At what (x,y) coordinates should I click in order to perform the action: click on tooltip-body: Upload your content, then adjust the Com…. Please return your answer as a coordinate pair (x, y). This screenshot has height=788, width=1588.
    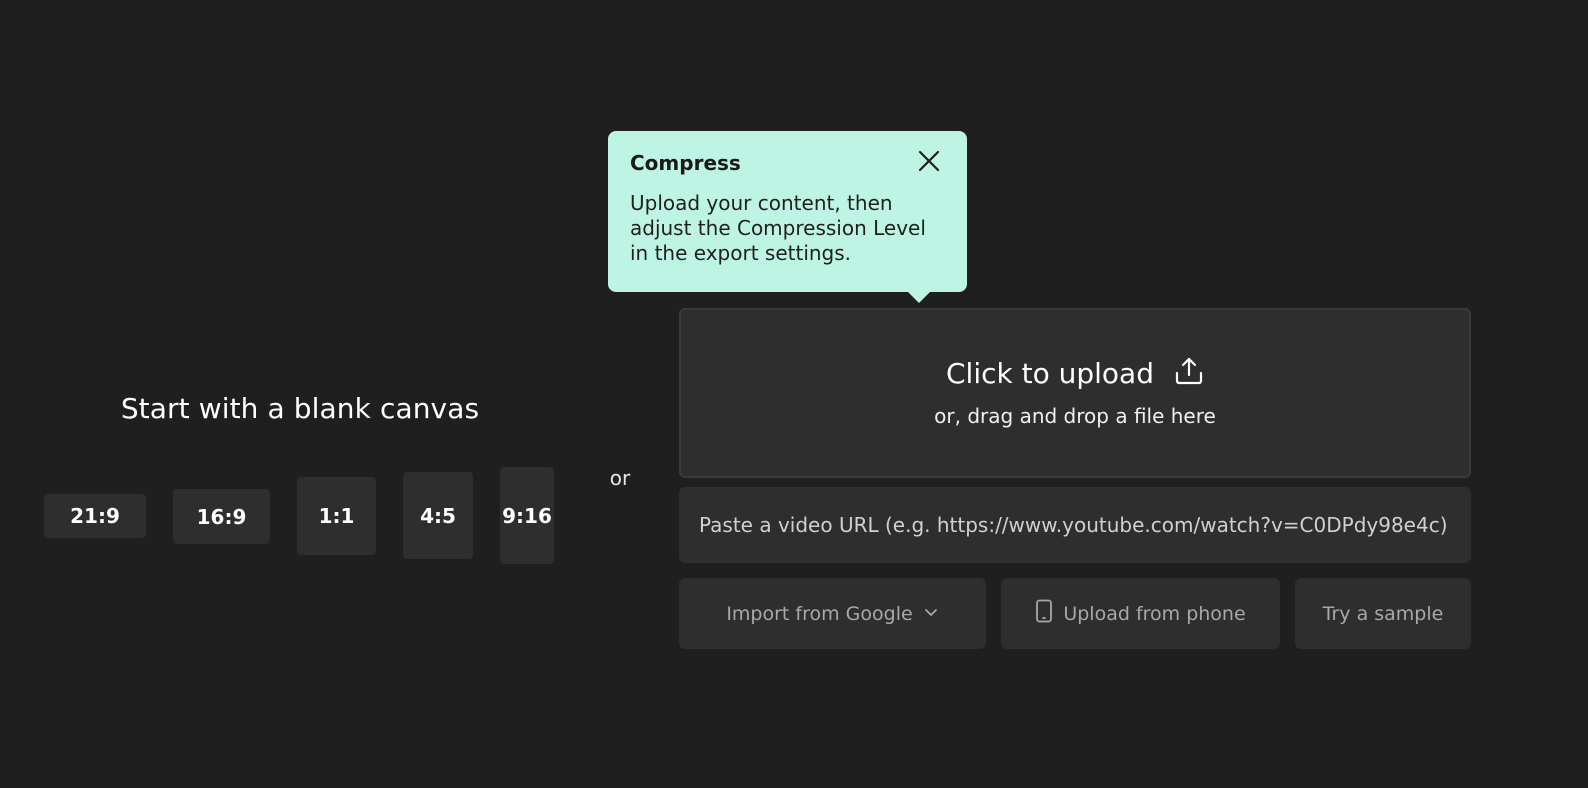
    Looking at the image, I should click on (778, 228).